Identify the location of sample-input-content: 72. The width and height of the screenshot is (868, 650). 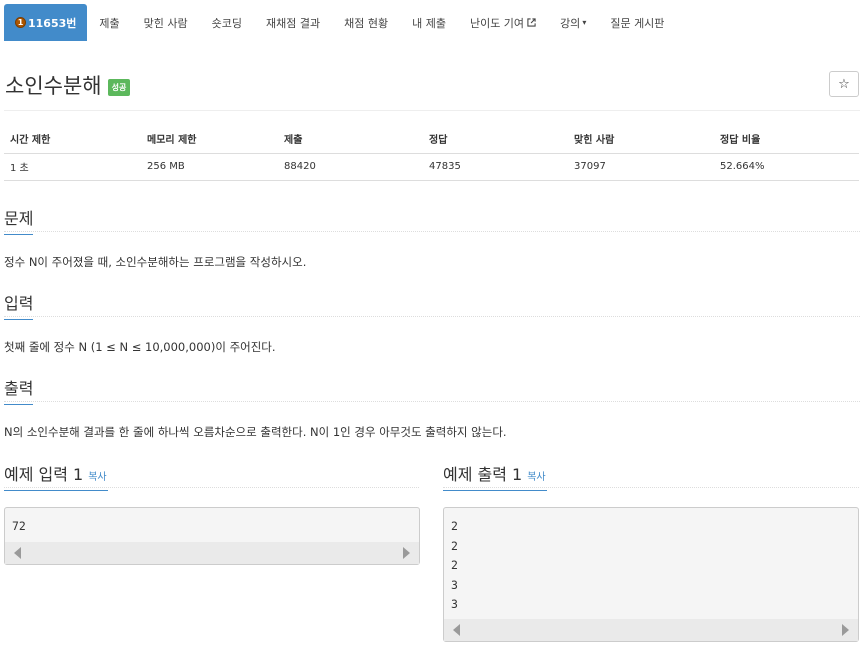
(19, 526).